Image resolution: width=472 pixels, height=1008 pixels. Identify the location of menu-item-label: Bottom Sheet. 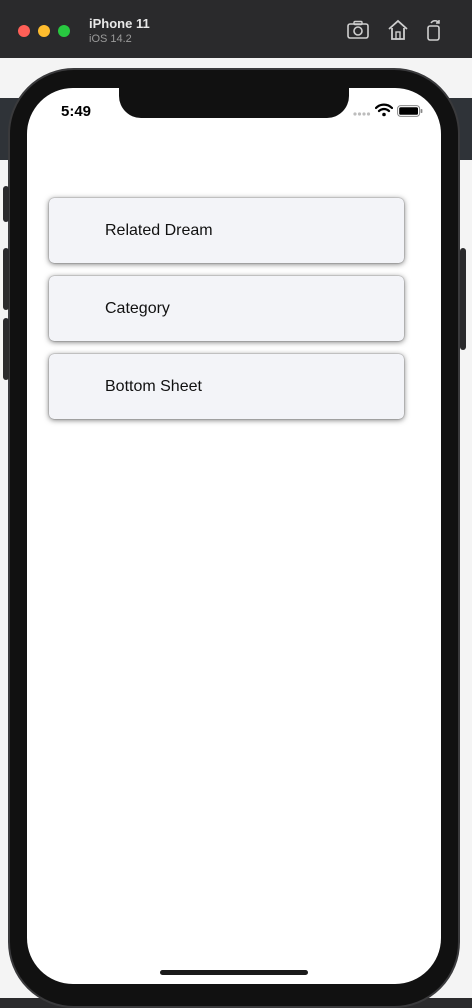
(153, 386).